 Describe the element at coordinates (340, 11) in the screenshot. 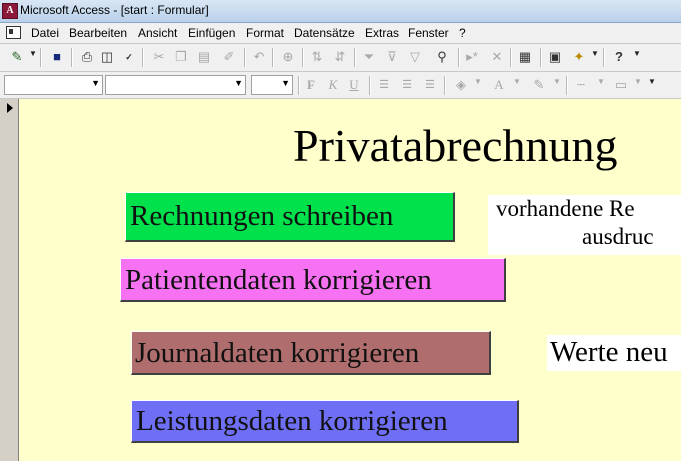

I see `title-bar: A Microsoft Access - [start : Formular]` at that location.